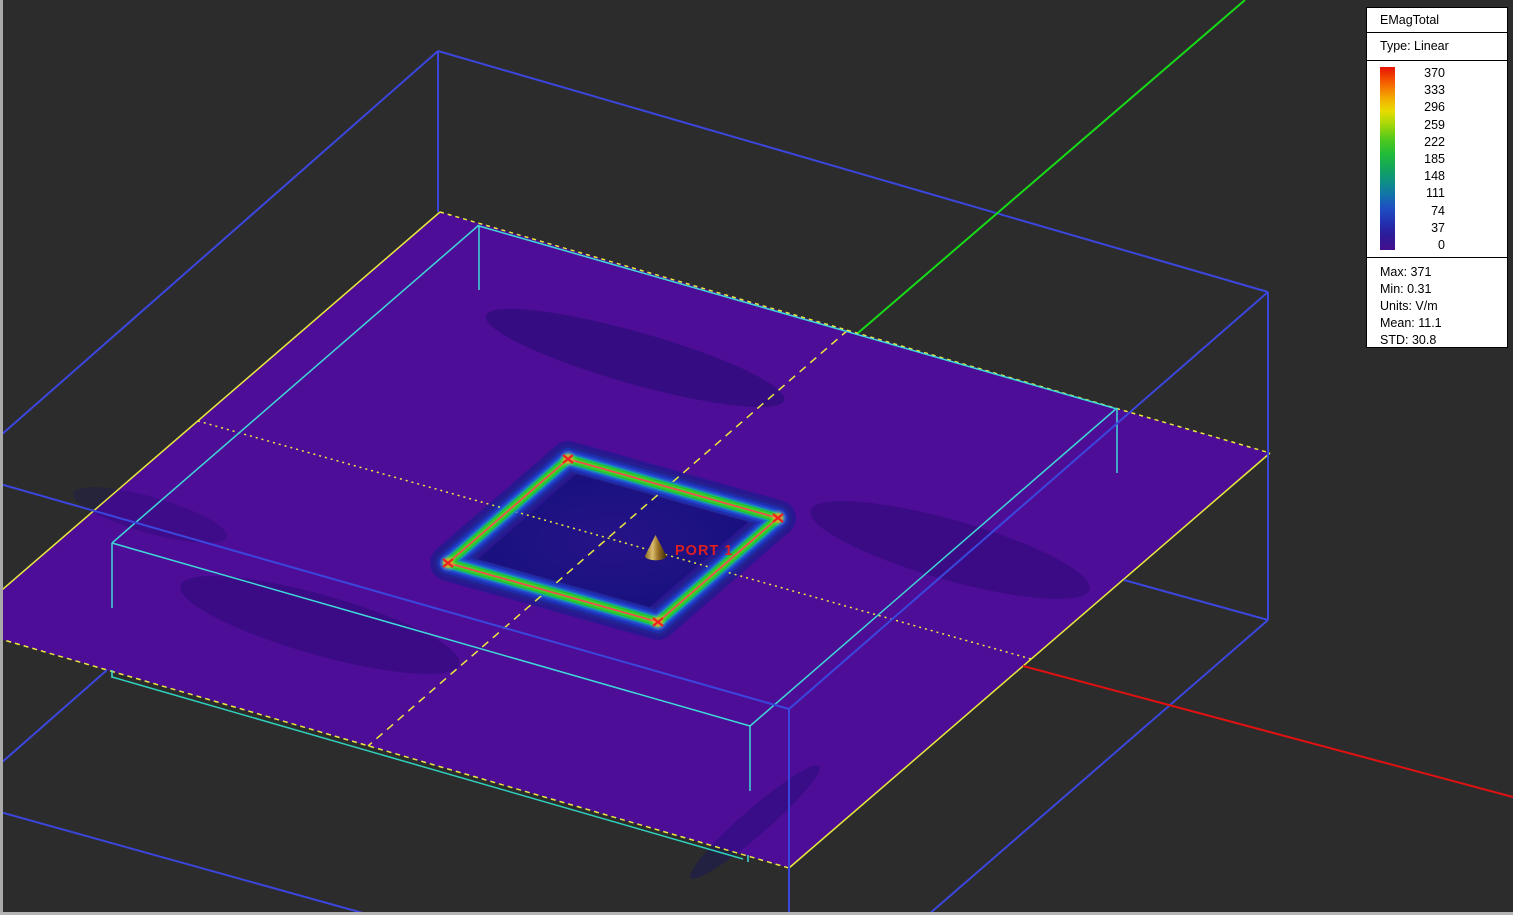  What do you see at coordinates (1438, 210) in the screenshot?
I see `scale-tick-label: 74` at bounding box center [1438, 210].